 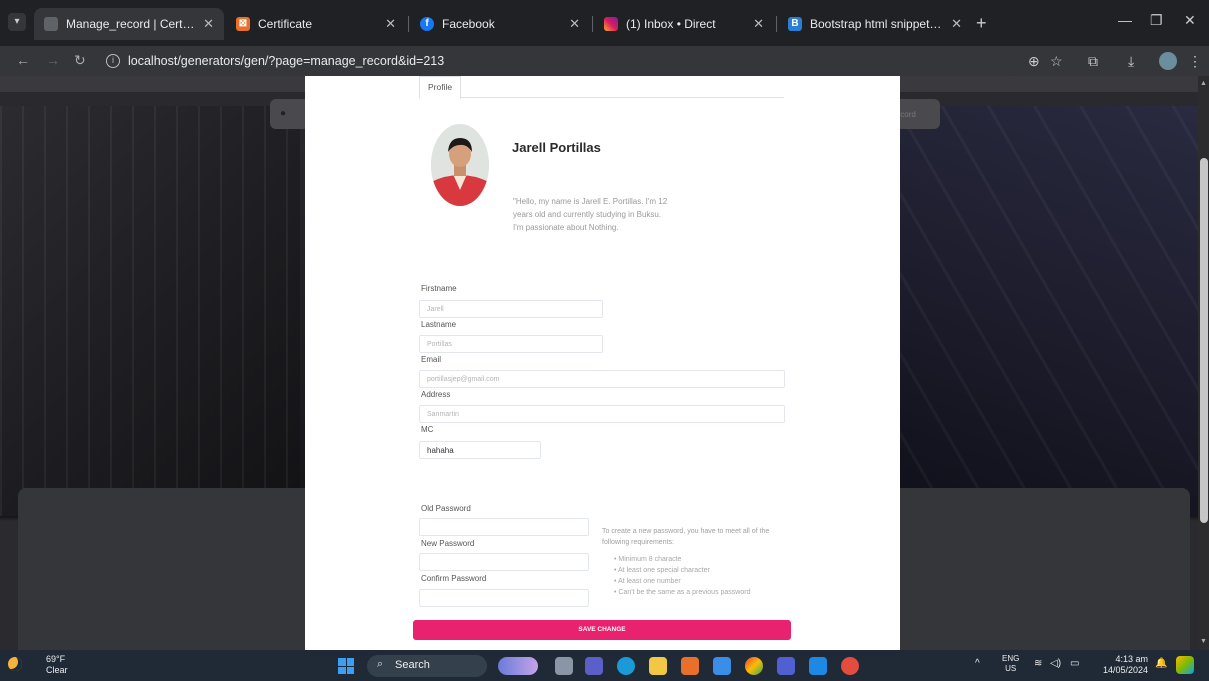 I want to click on profile-avatar-icon, so click(x=1168, y=61).